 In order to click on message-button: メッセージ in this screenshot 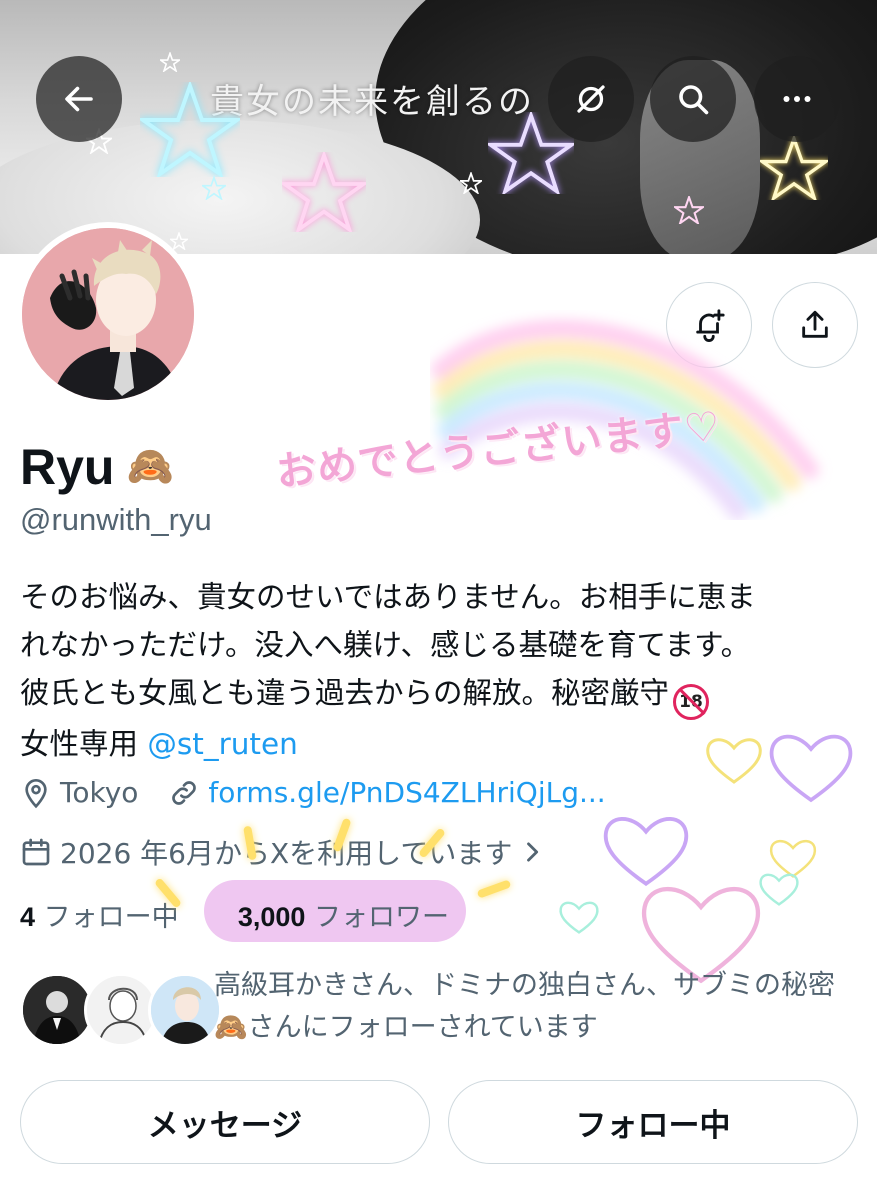, I will do `click(225, 1122)`.